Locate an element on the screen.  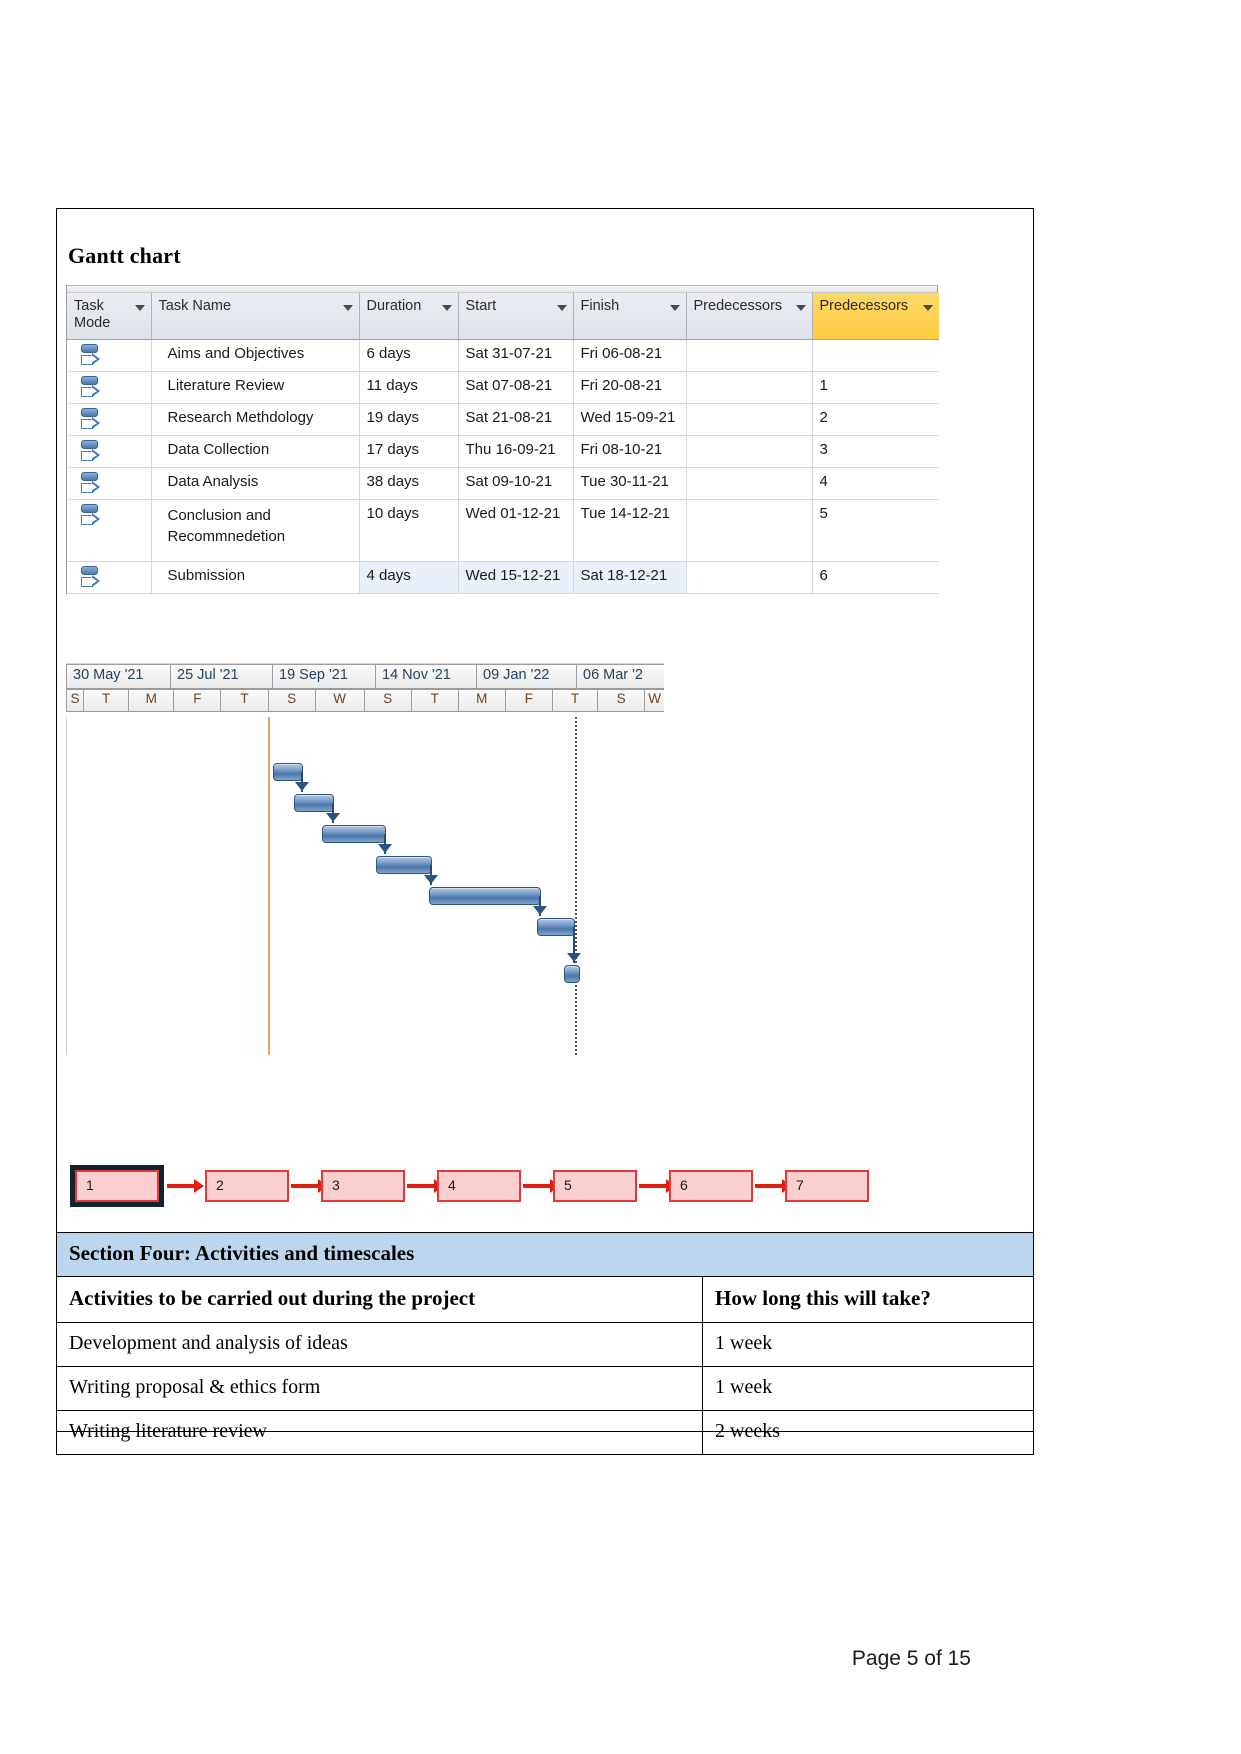
flow-node-5: 5 is located at coordinates (595, 1186).